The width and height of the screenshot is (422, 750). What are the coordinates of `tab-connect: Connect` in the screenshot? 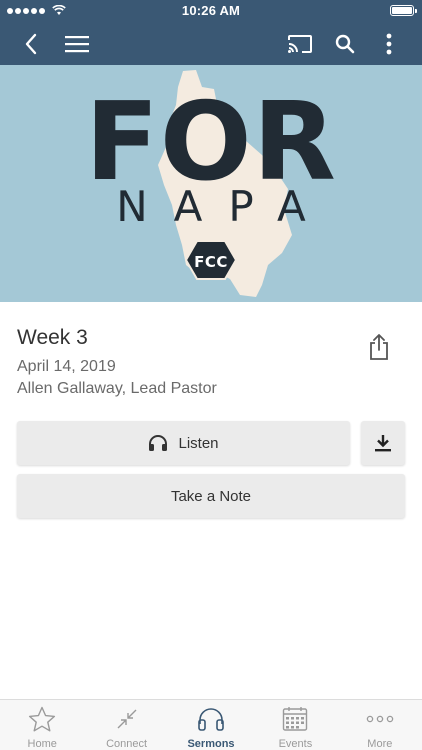 It's located at (126, 725).